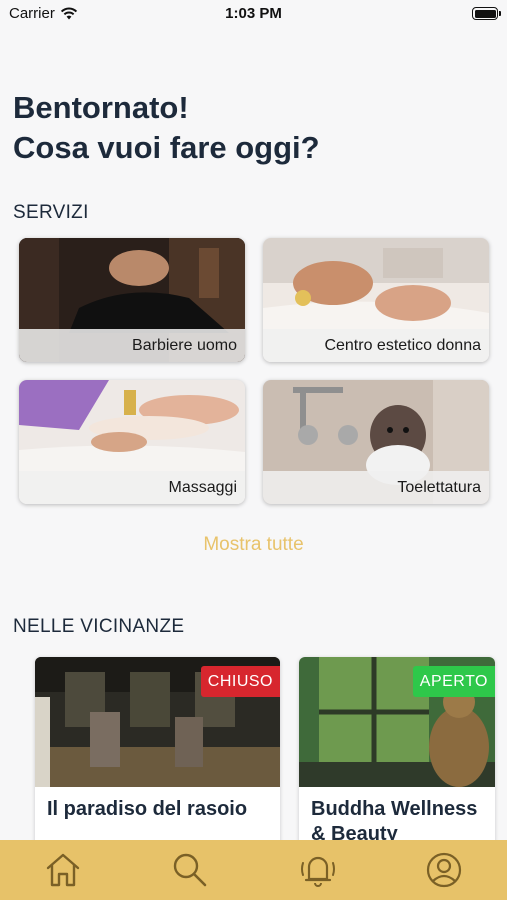  Describe the element at coordinates (184, 345) in the screenshot. I see `service-label: Barbiere uomo` at that location.